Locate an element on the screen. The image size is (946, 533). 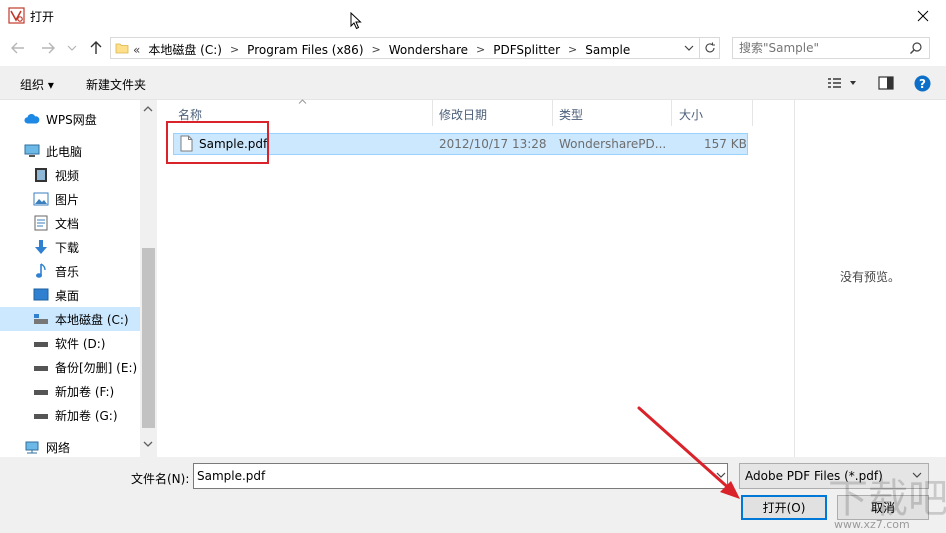
sort-ascending-icon is located at coordinates (302, 101).